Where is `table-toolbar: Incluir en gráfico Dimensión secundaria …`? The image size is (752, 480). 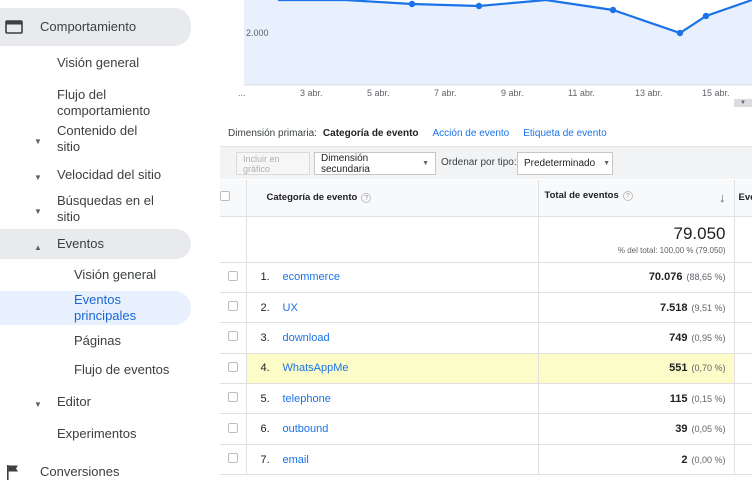
table-toolbar: Incluir en gráfico Dimensión secundaria … is located at coordinates (486, 162).